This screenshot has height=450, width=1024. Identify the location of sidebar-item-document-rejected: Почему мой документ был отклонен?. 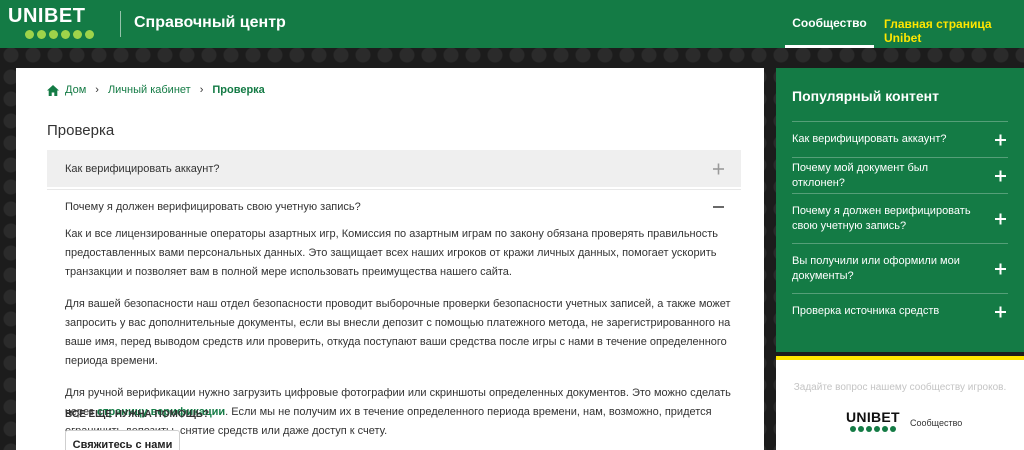
(900, 175).